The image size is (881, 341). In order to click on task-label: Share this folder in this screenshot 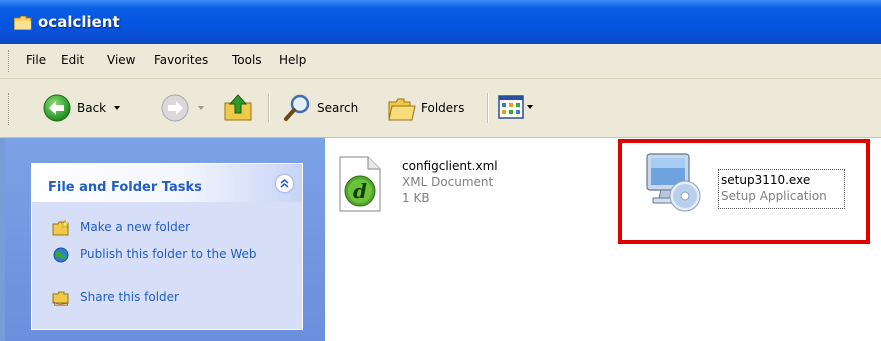, I will do `click(129, 297)`.